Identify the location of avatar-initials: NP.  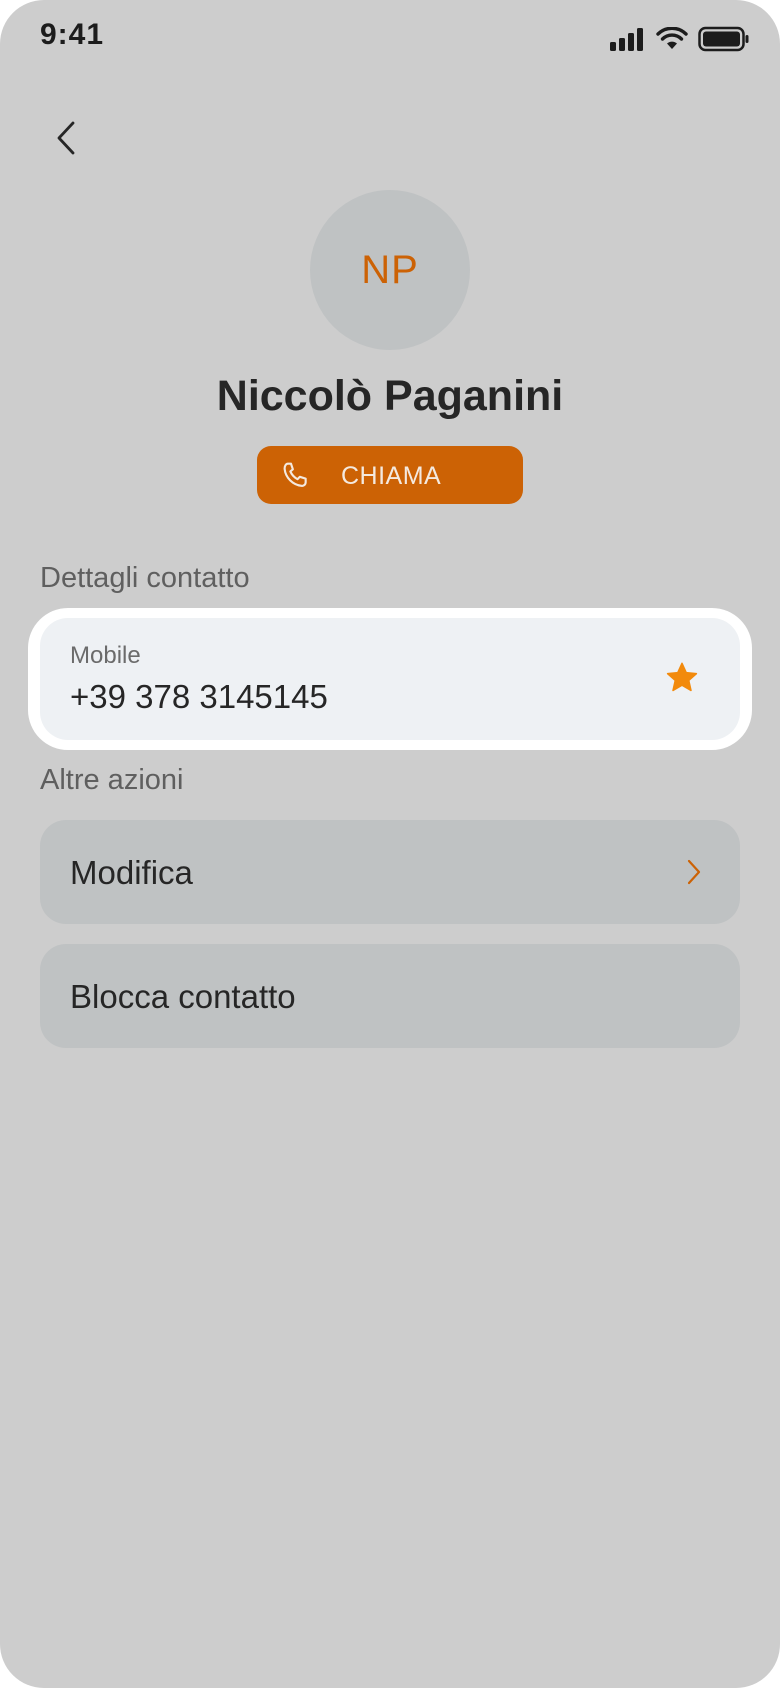
(390, 269).